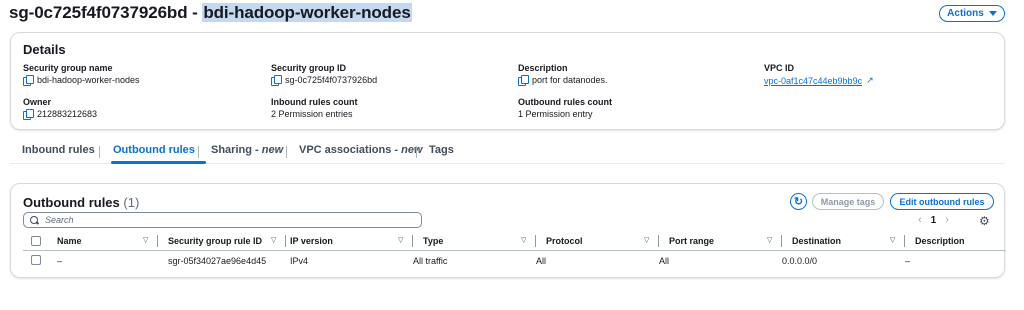 The width and height of the screenshot is (1024, 310). Describe the element at coordinates (564, 241) in the screenshot. I see `col-protocol: Protocol` at that location.